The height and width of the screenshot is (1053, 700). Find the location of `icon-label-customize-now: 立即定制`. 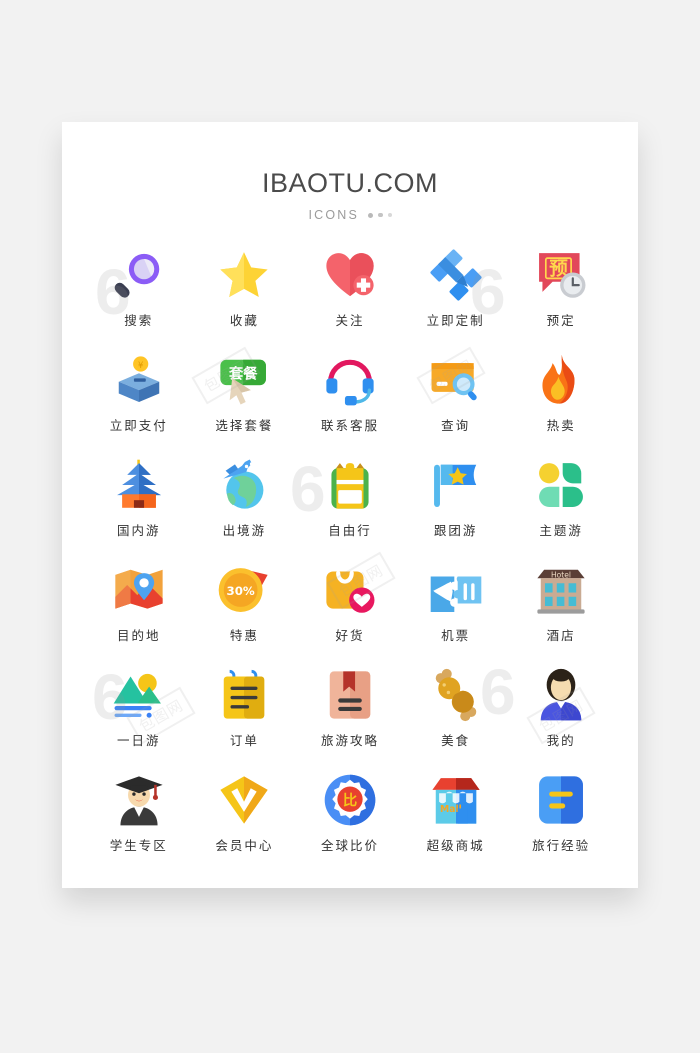

icon-label-customize-now: 立即定制 is located at coordinates (455, 320).